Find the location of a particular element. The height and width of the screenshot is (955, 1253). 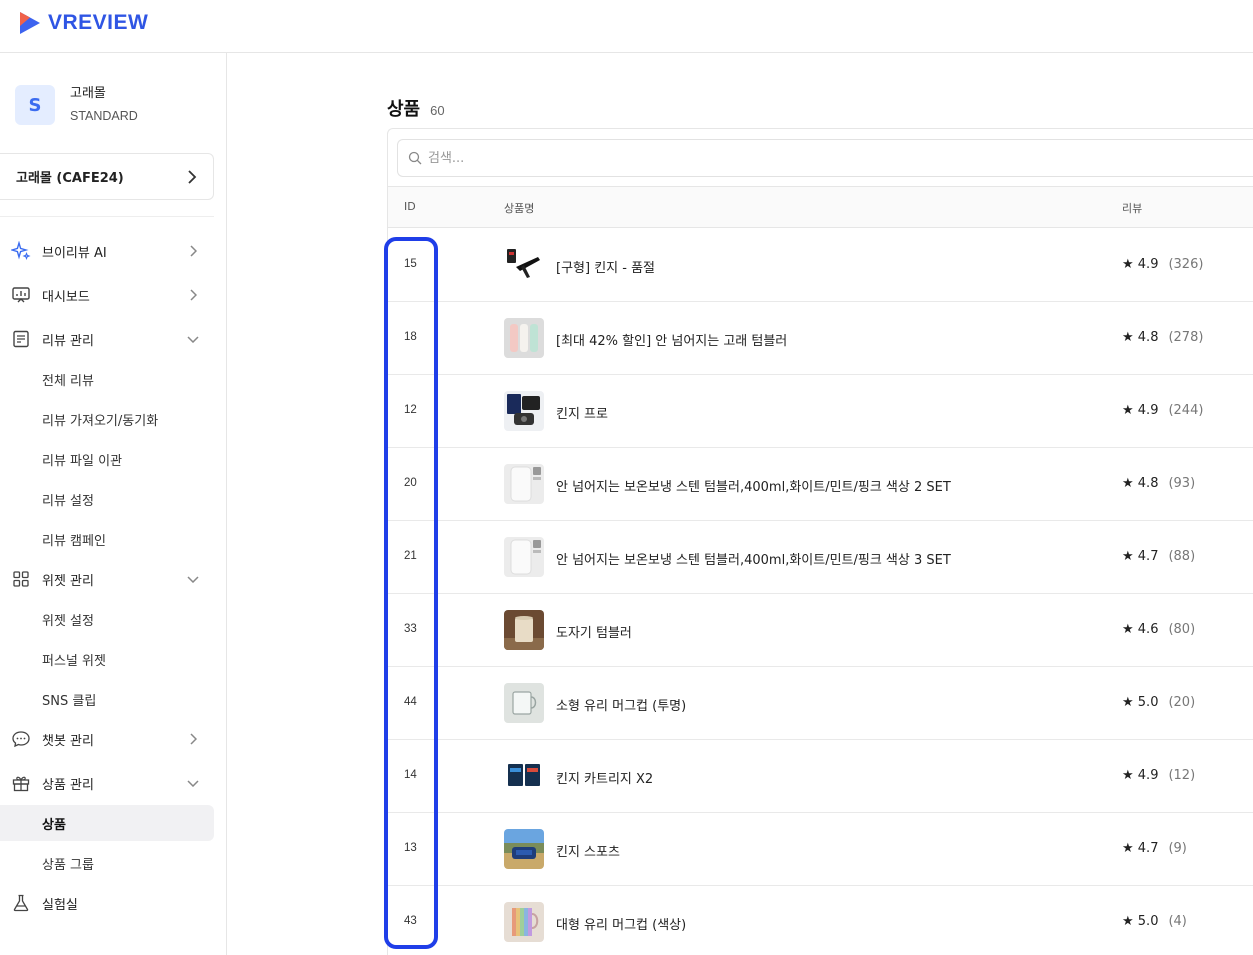

sidebar-item-label: 실험실 is located at coordinates (60, 905).